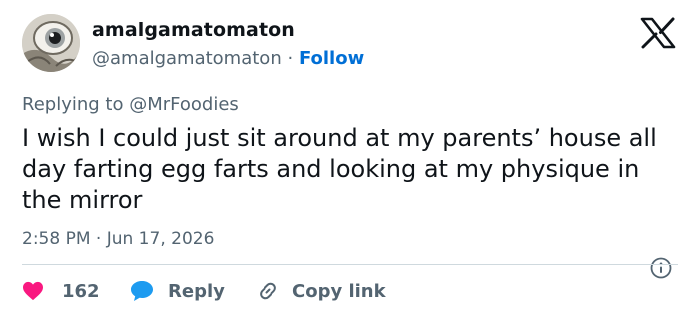  Describe the element at coordinates (142, 291) in the screenshot. I see `speech-bubble-icon` at that location.